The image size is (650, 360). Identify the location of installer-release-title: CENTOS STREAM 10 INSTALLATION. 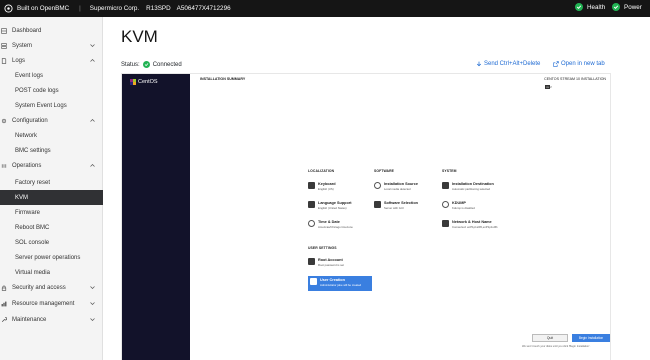
(575, 79).